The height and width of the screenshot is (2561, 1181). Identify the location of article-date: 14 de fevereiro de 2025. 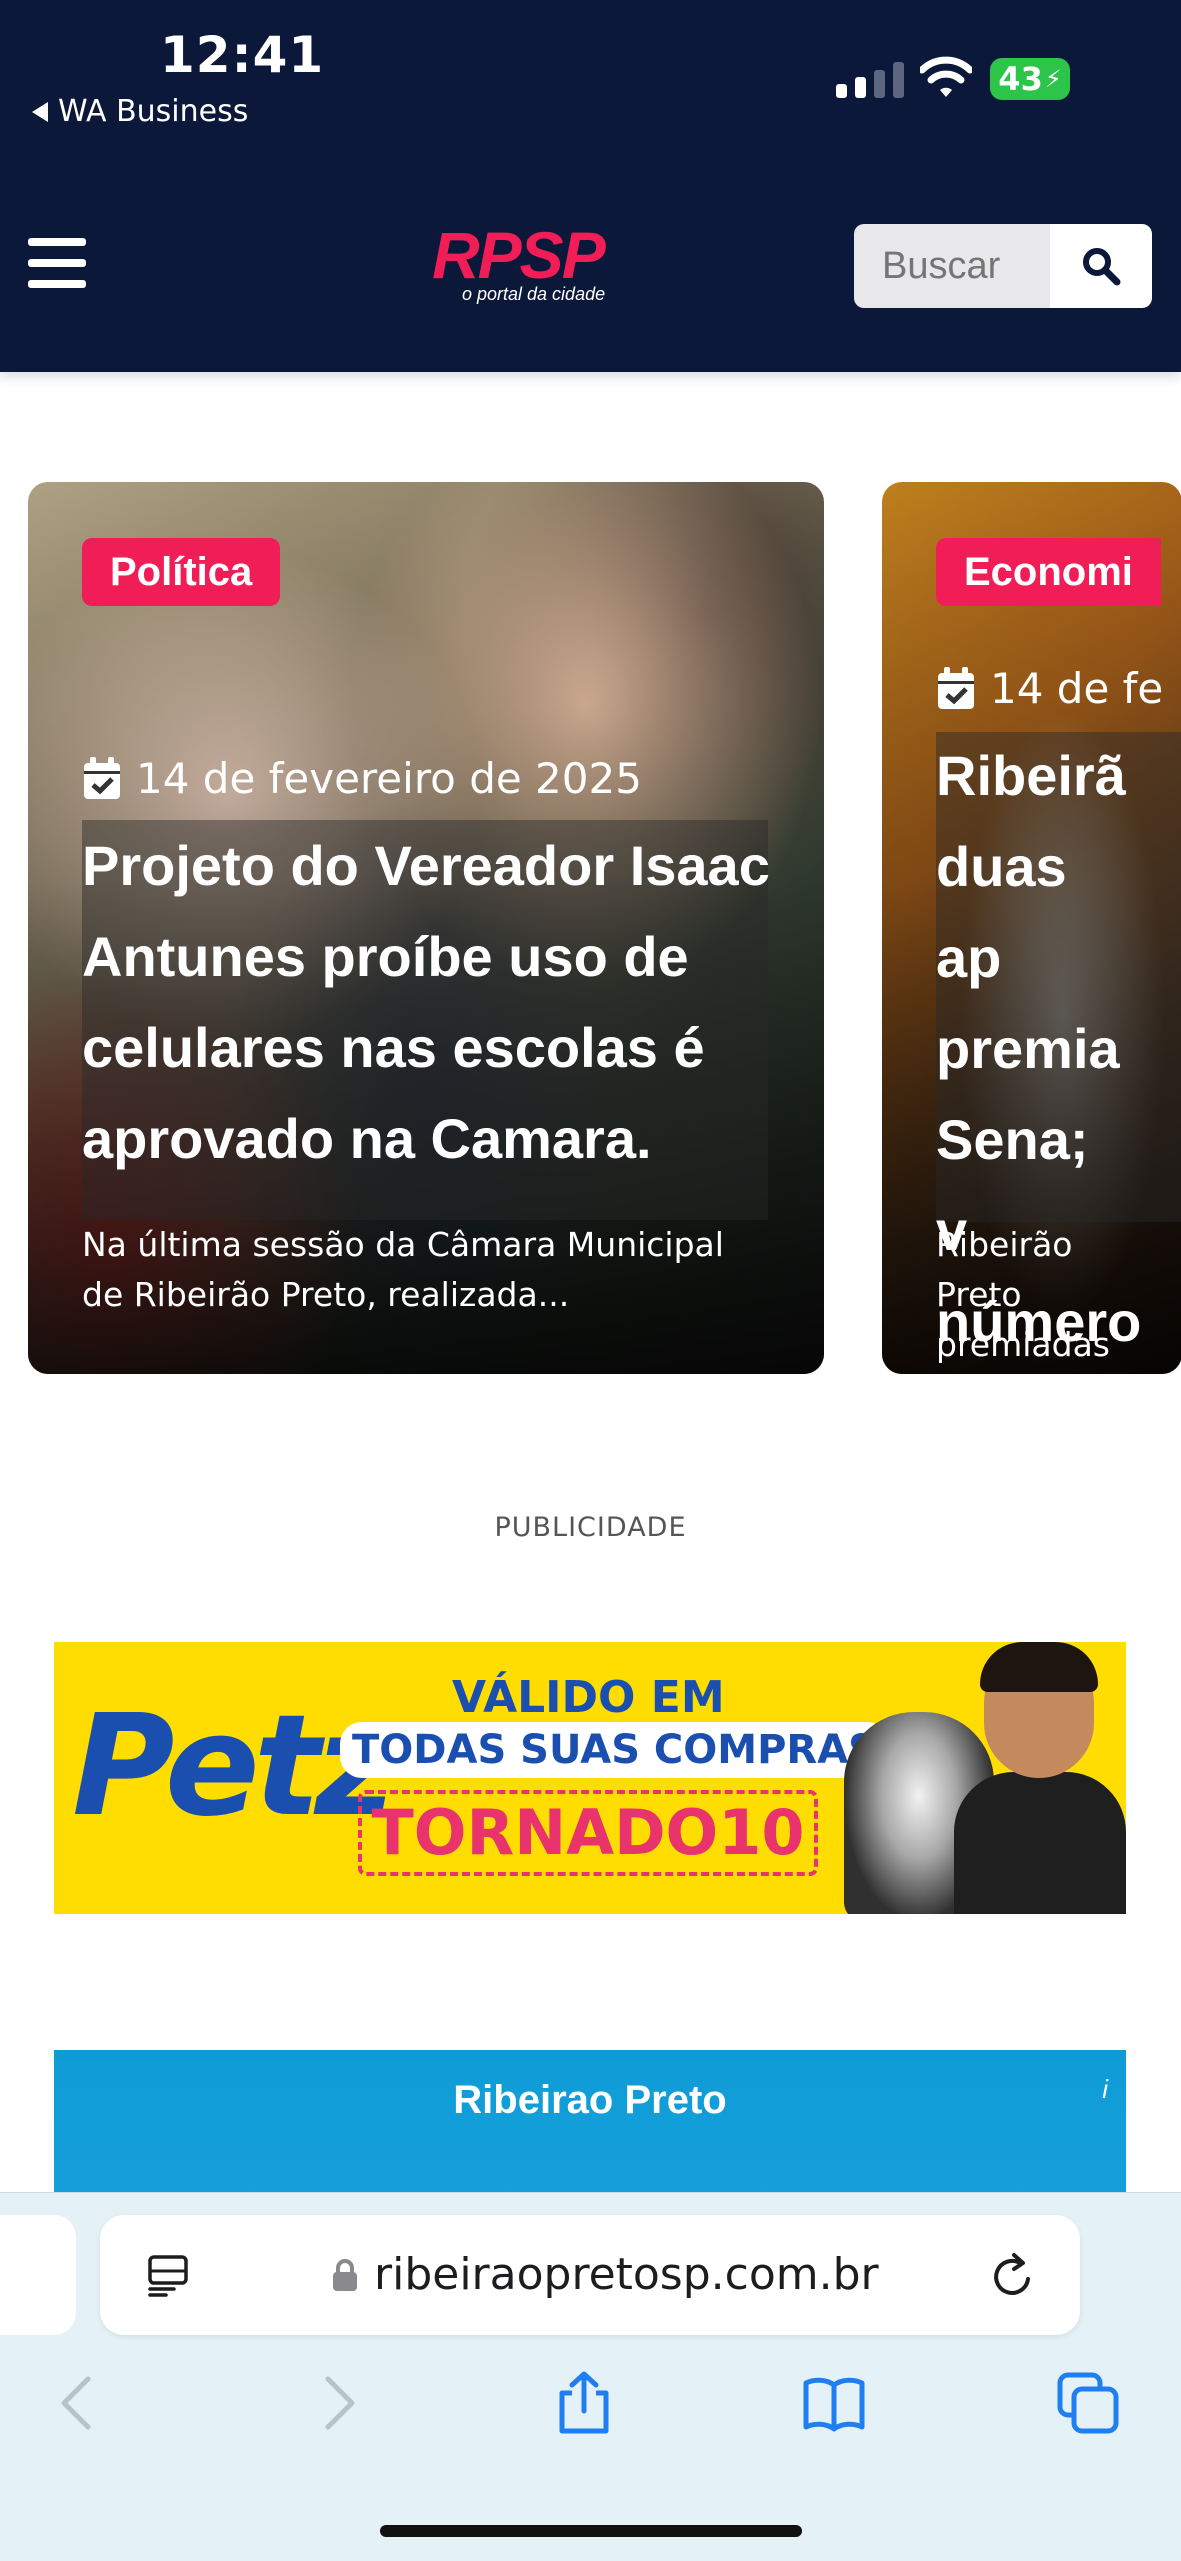
(362, 778).